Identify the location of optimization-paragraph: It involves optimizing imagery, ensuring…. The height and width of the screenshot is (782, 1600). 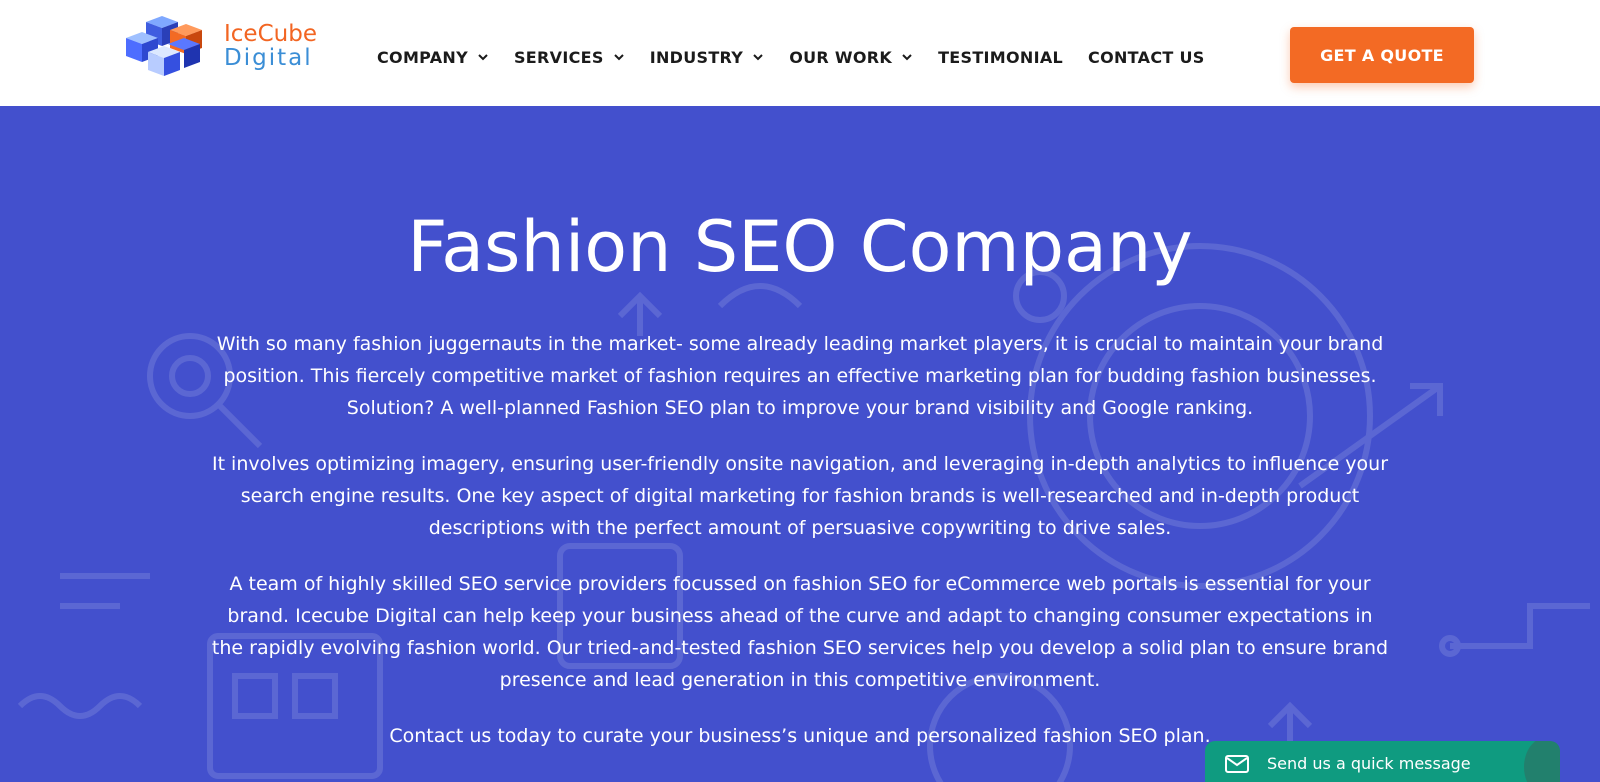
(800, 496).